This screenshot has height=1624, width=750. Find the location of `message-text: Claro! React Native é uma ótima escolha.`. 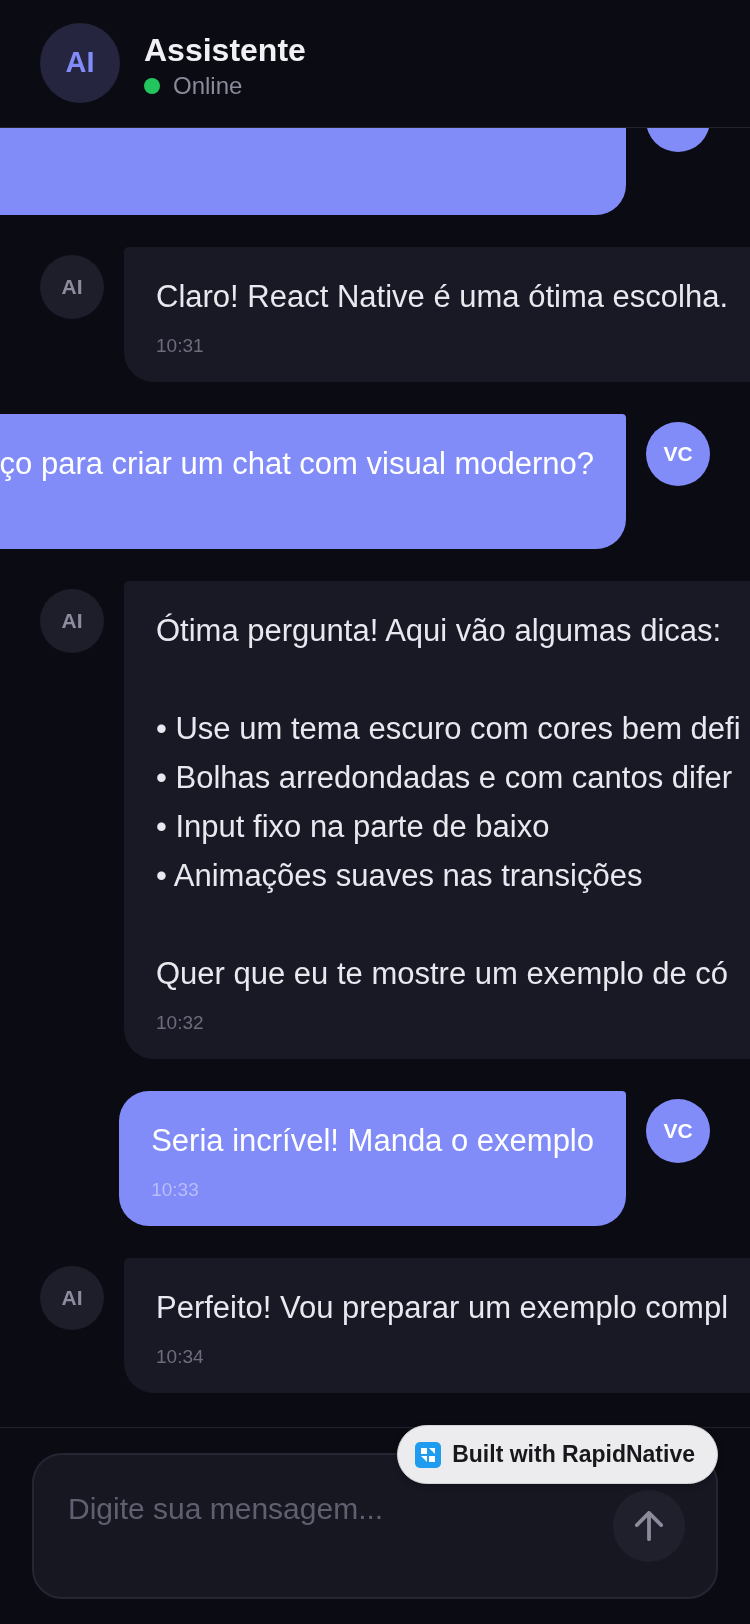

message-text: Claro! React Native é uma ótima escolha. is located at coordinates (442, 297).